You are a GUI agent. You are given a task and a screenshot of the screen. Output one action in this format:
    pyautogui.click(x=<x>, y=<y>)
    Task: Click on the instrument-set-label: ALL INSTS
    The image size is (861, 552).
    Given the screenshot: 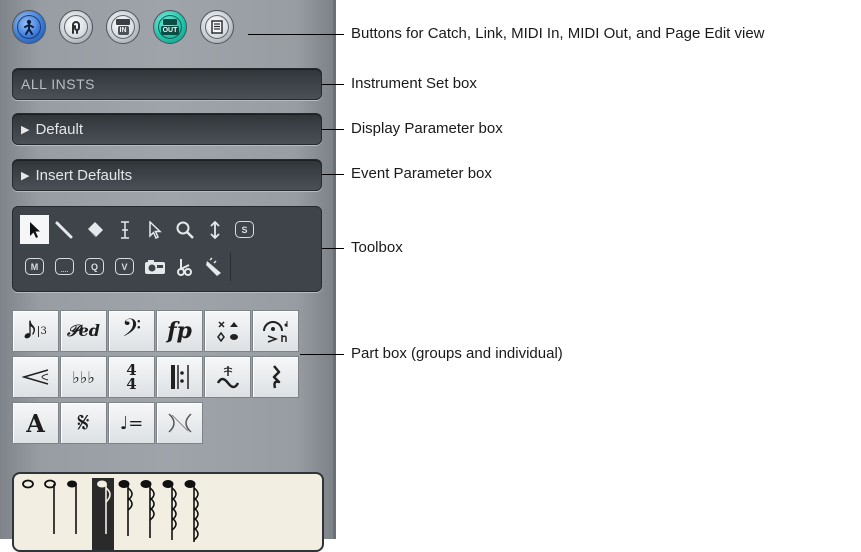 What is the action you would take?
    pyautogui.click(x=58, y=84)
    